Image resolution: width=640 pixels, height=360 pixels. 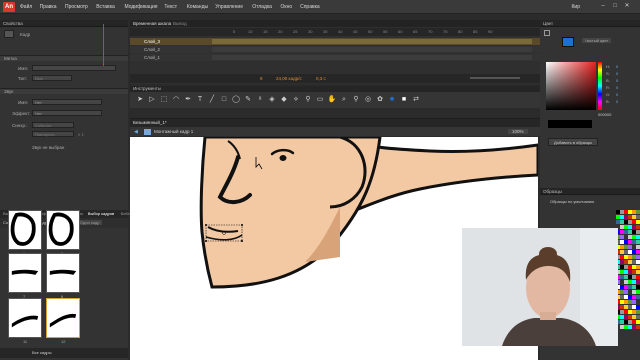 I want to click on timeline-ruler: 5 10 15 20 25 30 35 40 45 50 55 60 65 70 75 80 85 90, so click(x=335, y=32).